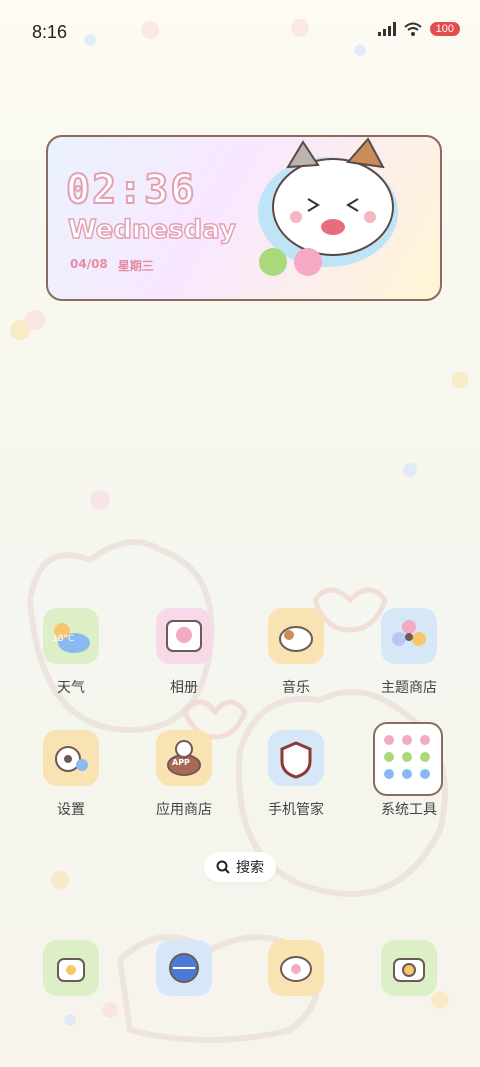 Image resolution: width=480 pixels, height=1067 pixels. What do you see at coordinates (89, 264) in the screenshot?
I see `widget-date: 04/08` at bounding box center [89, 264].